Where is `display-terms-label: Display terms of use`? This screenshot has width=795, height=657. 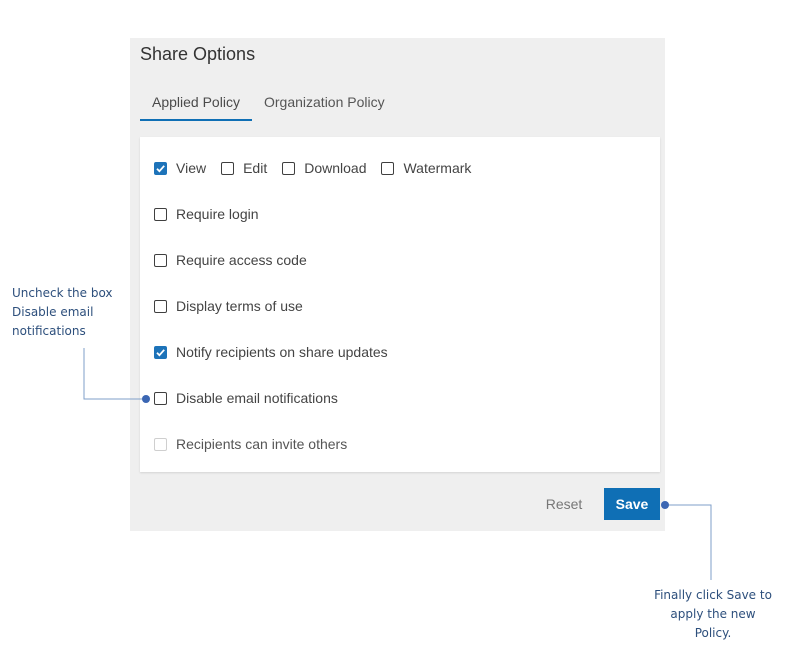 display-terms-label: Display terms of use is located at coordinates (239, 306).